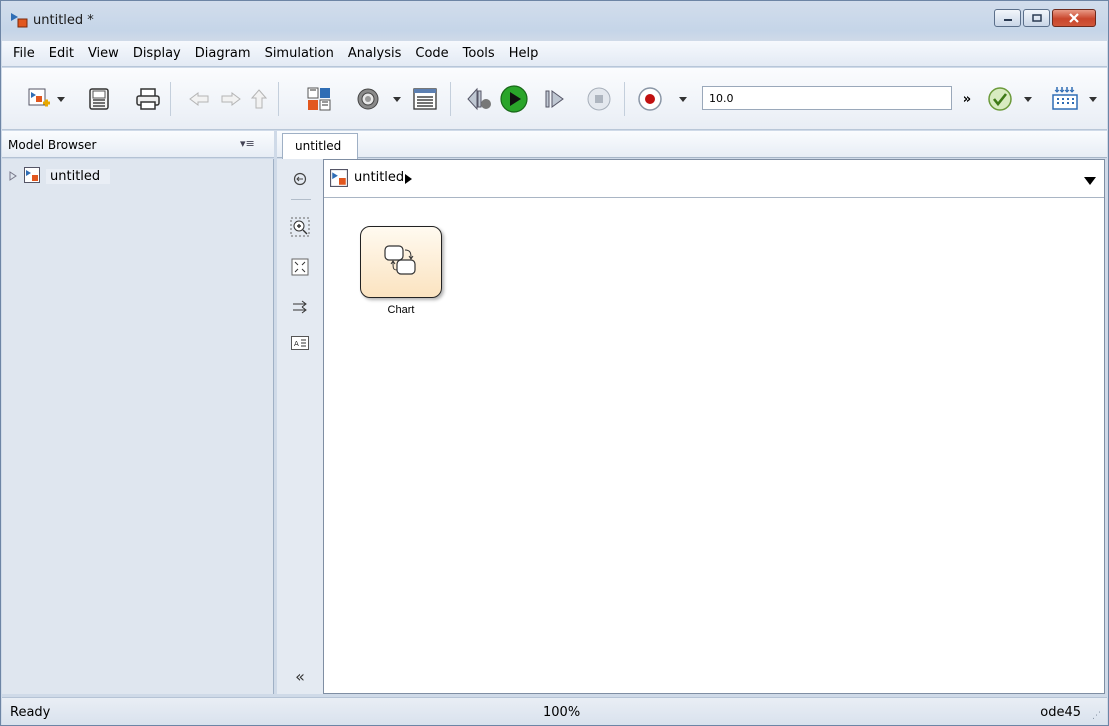  I want to click on window-title: untitled *, so click(63, 20).